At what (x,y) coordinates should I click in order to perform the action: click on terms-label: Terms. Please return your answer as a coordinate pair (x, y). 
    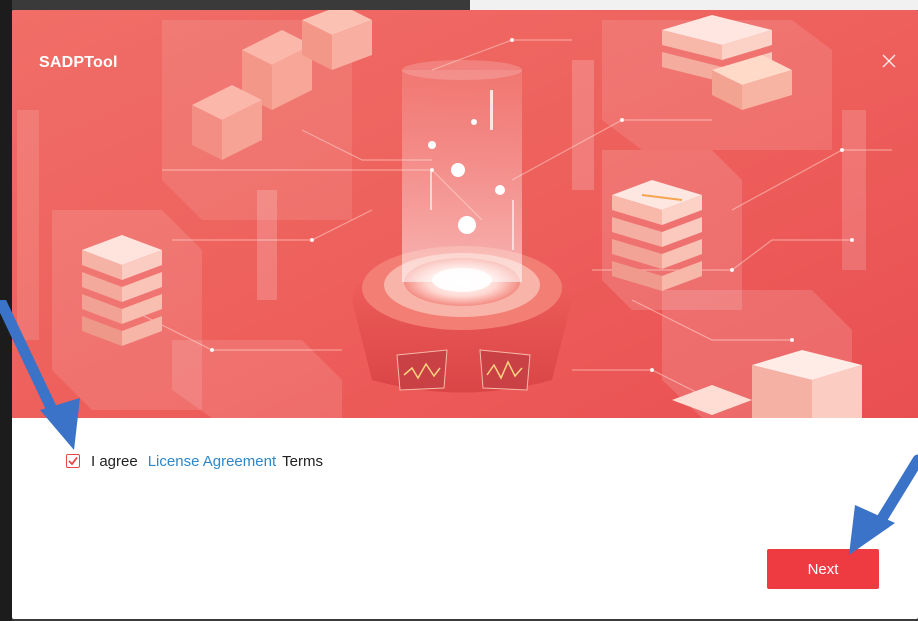
    Looking at the image, I should click on (302, 461).